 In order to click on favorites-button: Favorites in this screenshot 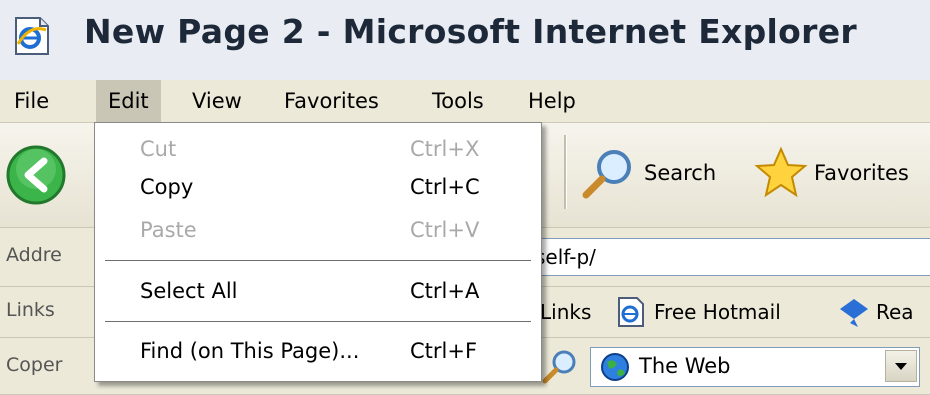, I will do `click(830, 173)`.